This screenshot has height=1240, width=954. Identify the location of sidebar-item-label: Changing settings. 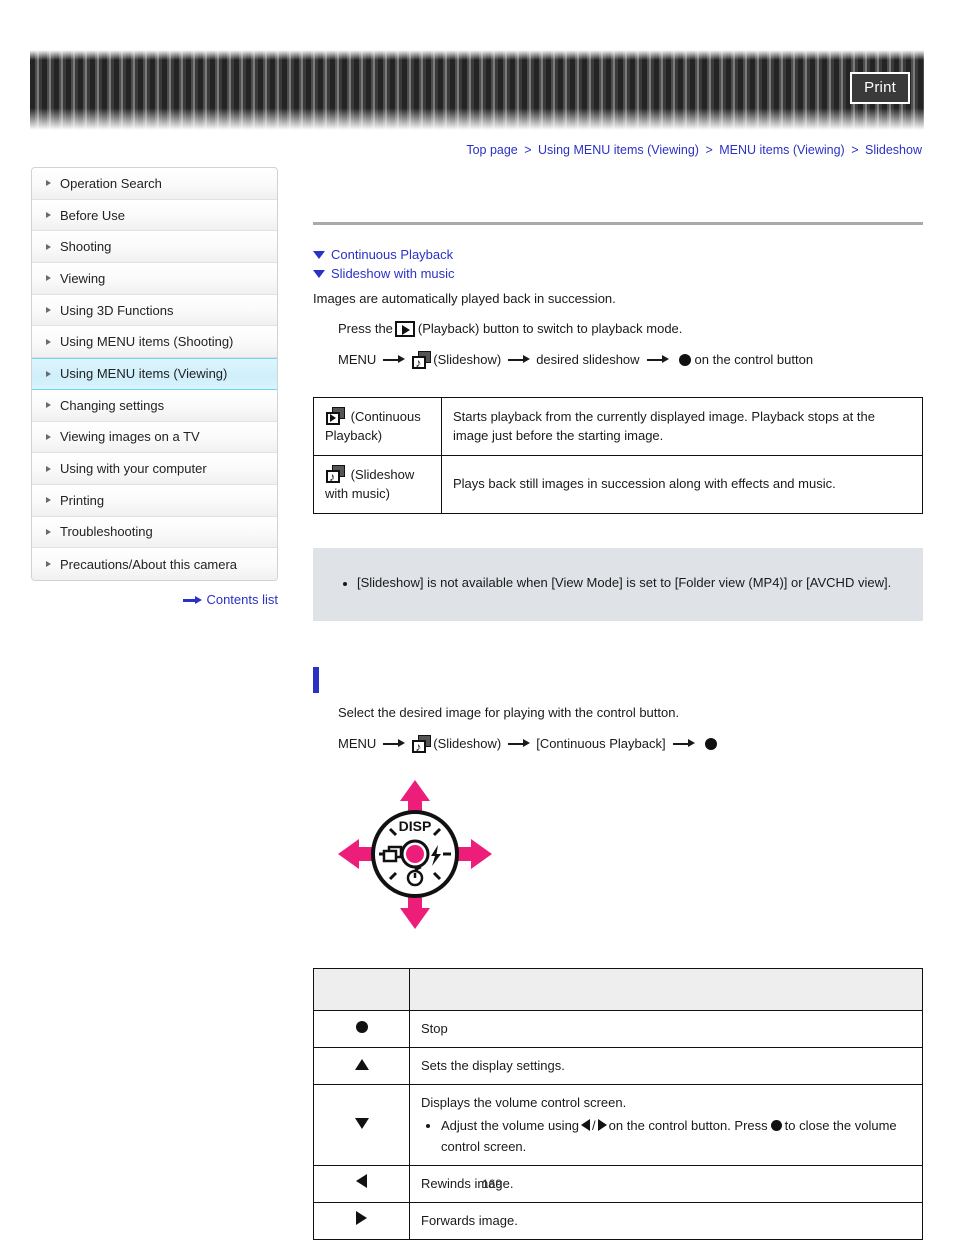
(112, 405).